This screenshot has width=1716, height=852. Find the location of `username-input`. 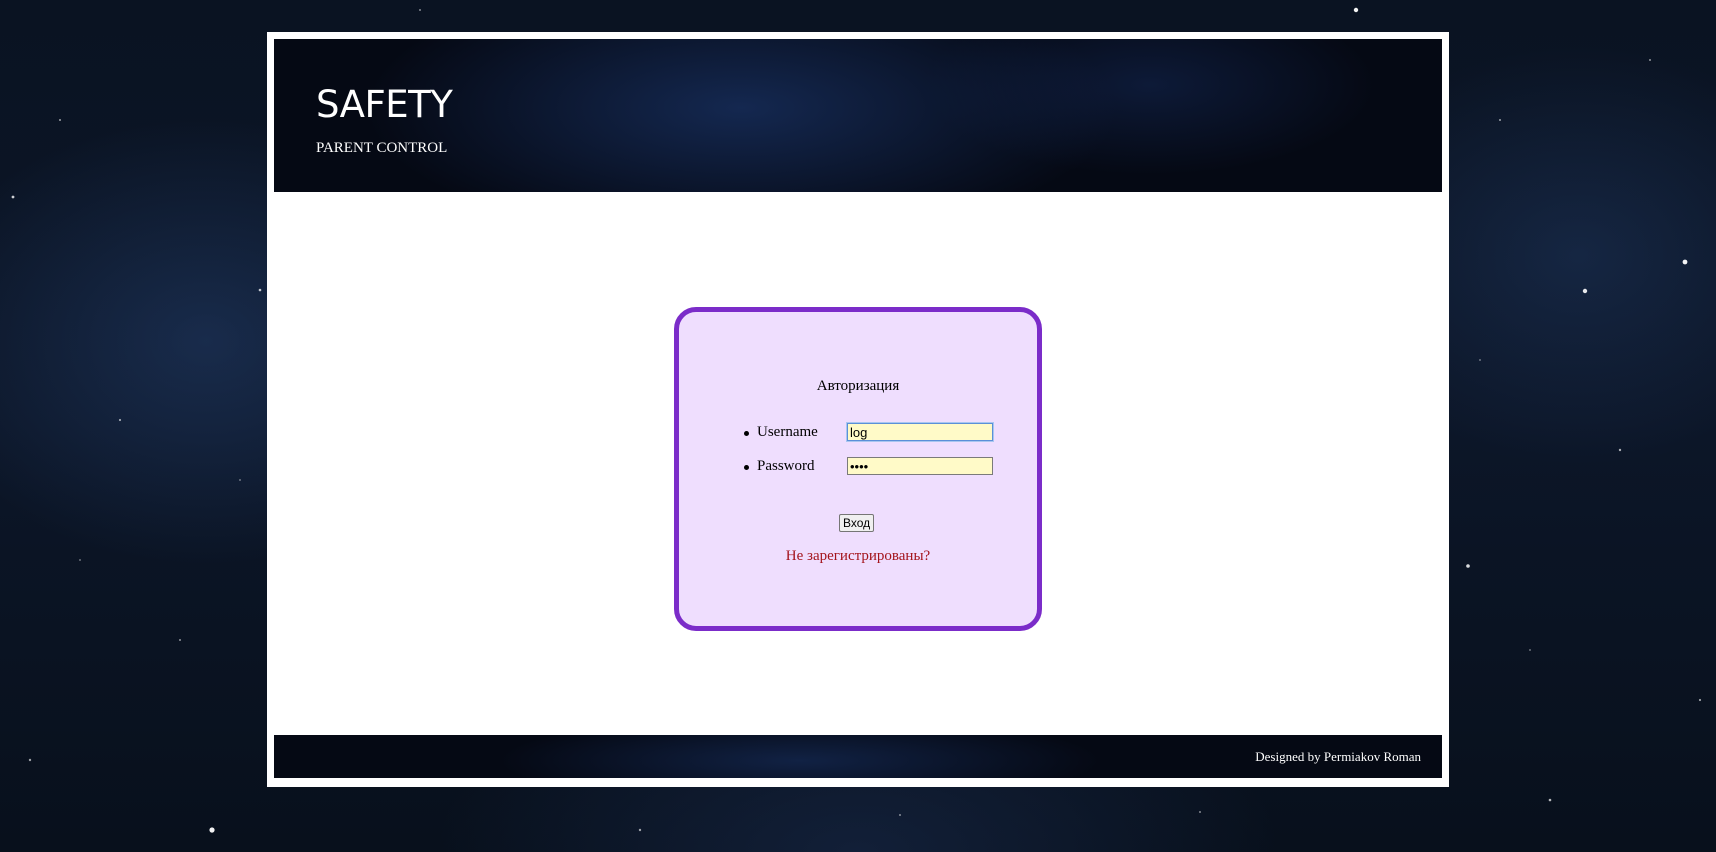

username-input is located at coordinates (920, 432).